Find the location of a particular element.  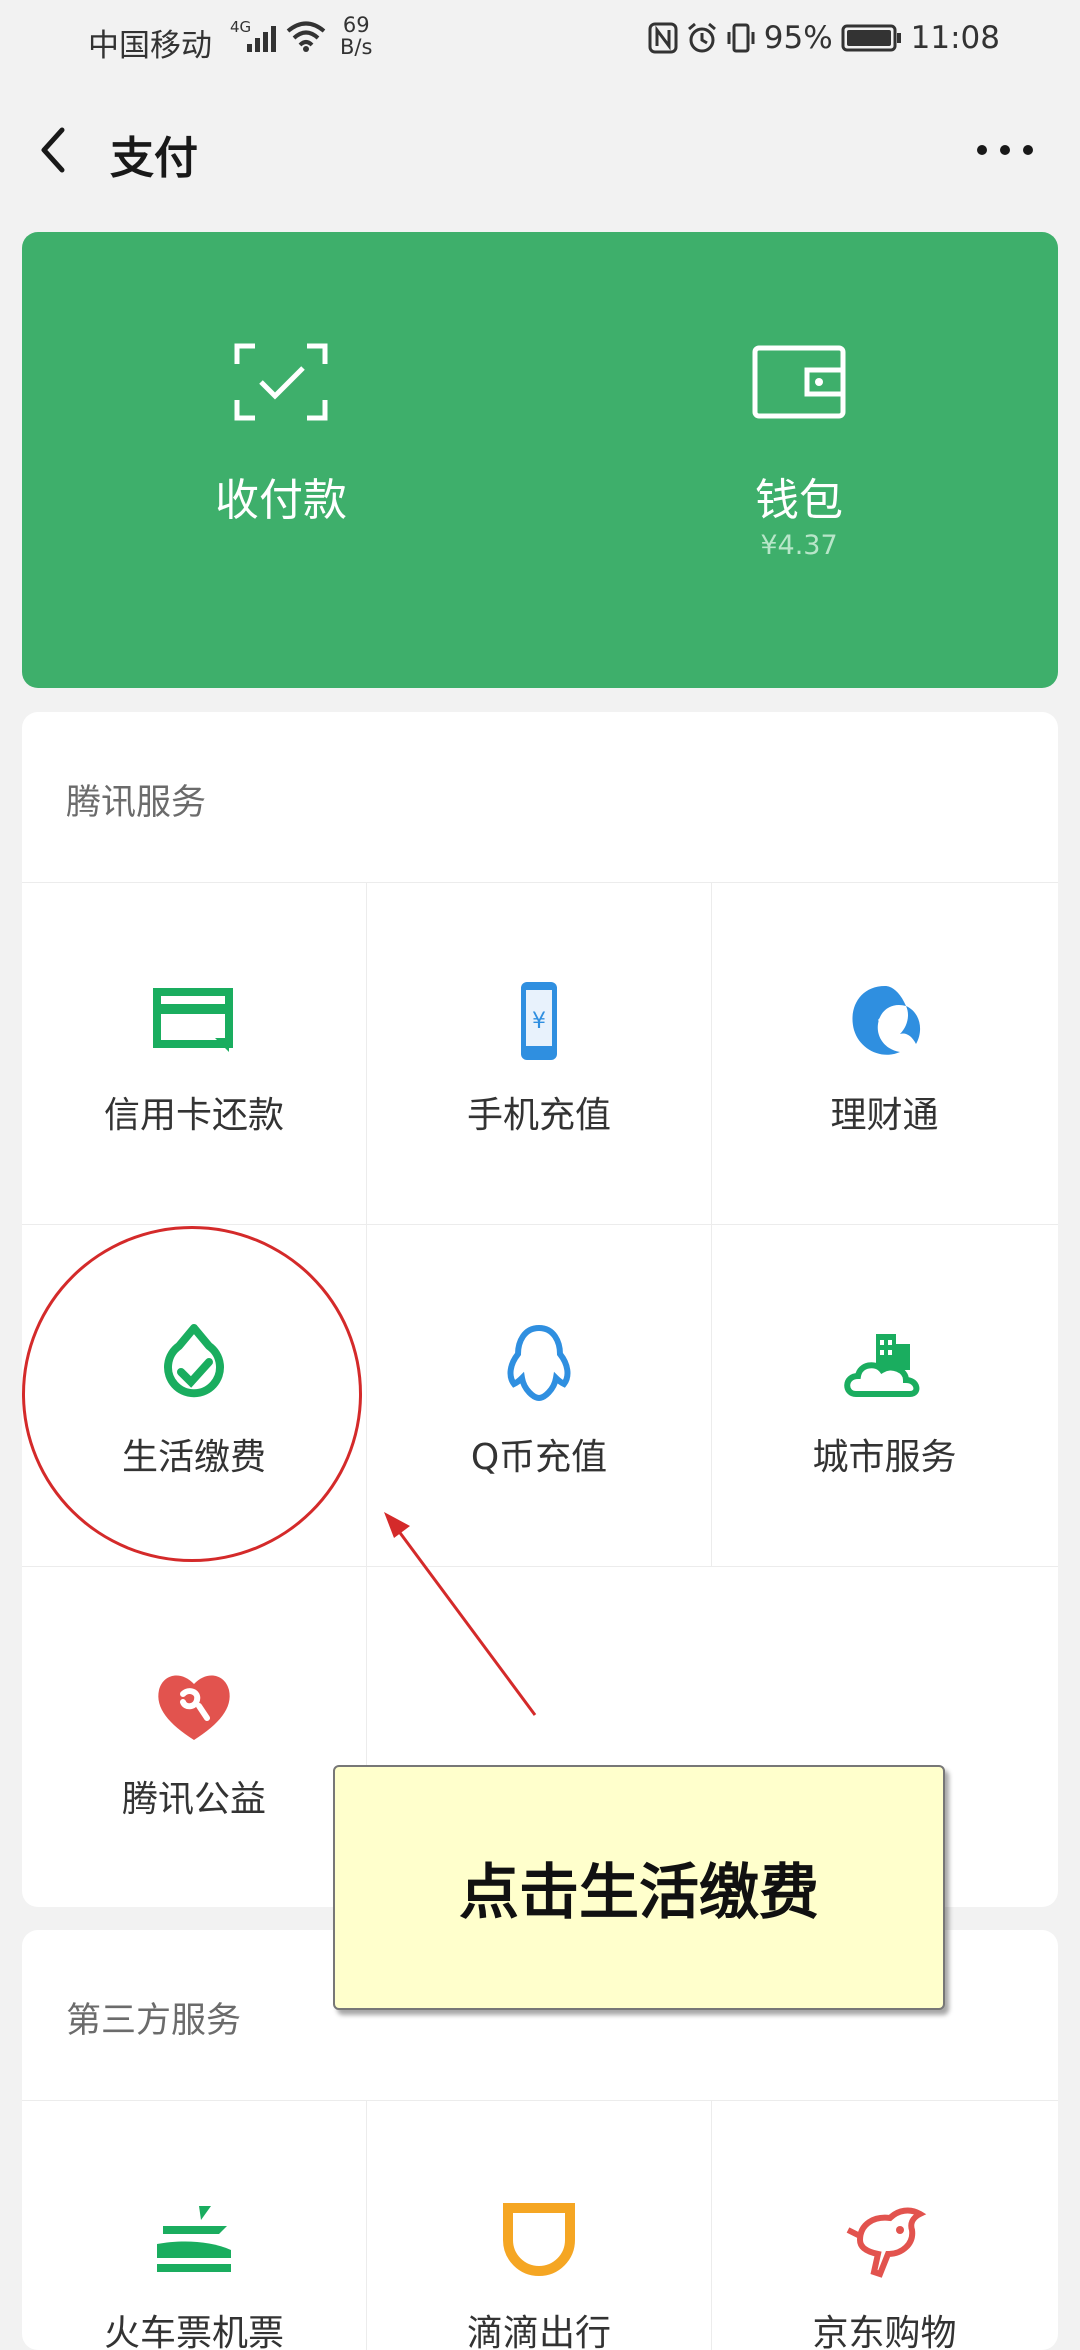

jd-dog-icon is located at coordinates (886, 2242).